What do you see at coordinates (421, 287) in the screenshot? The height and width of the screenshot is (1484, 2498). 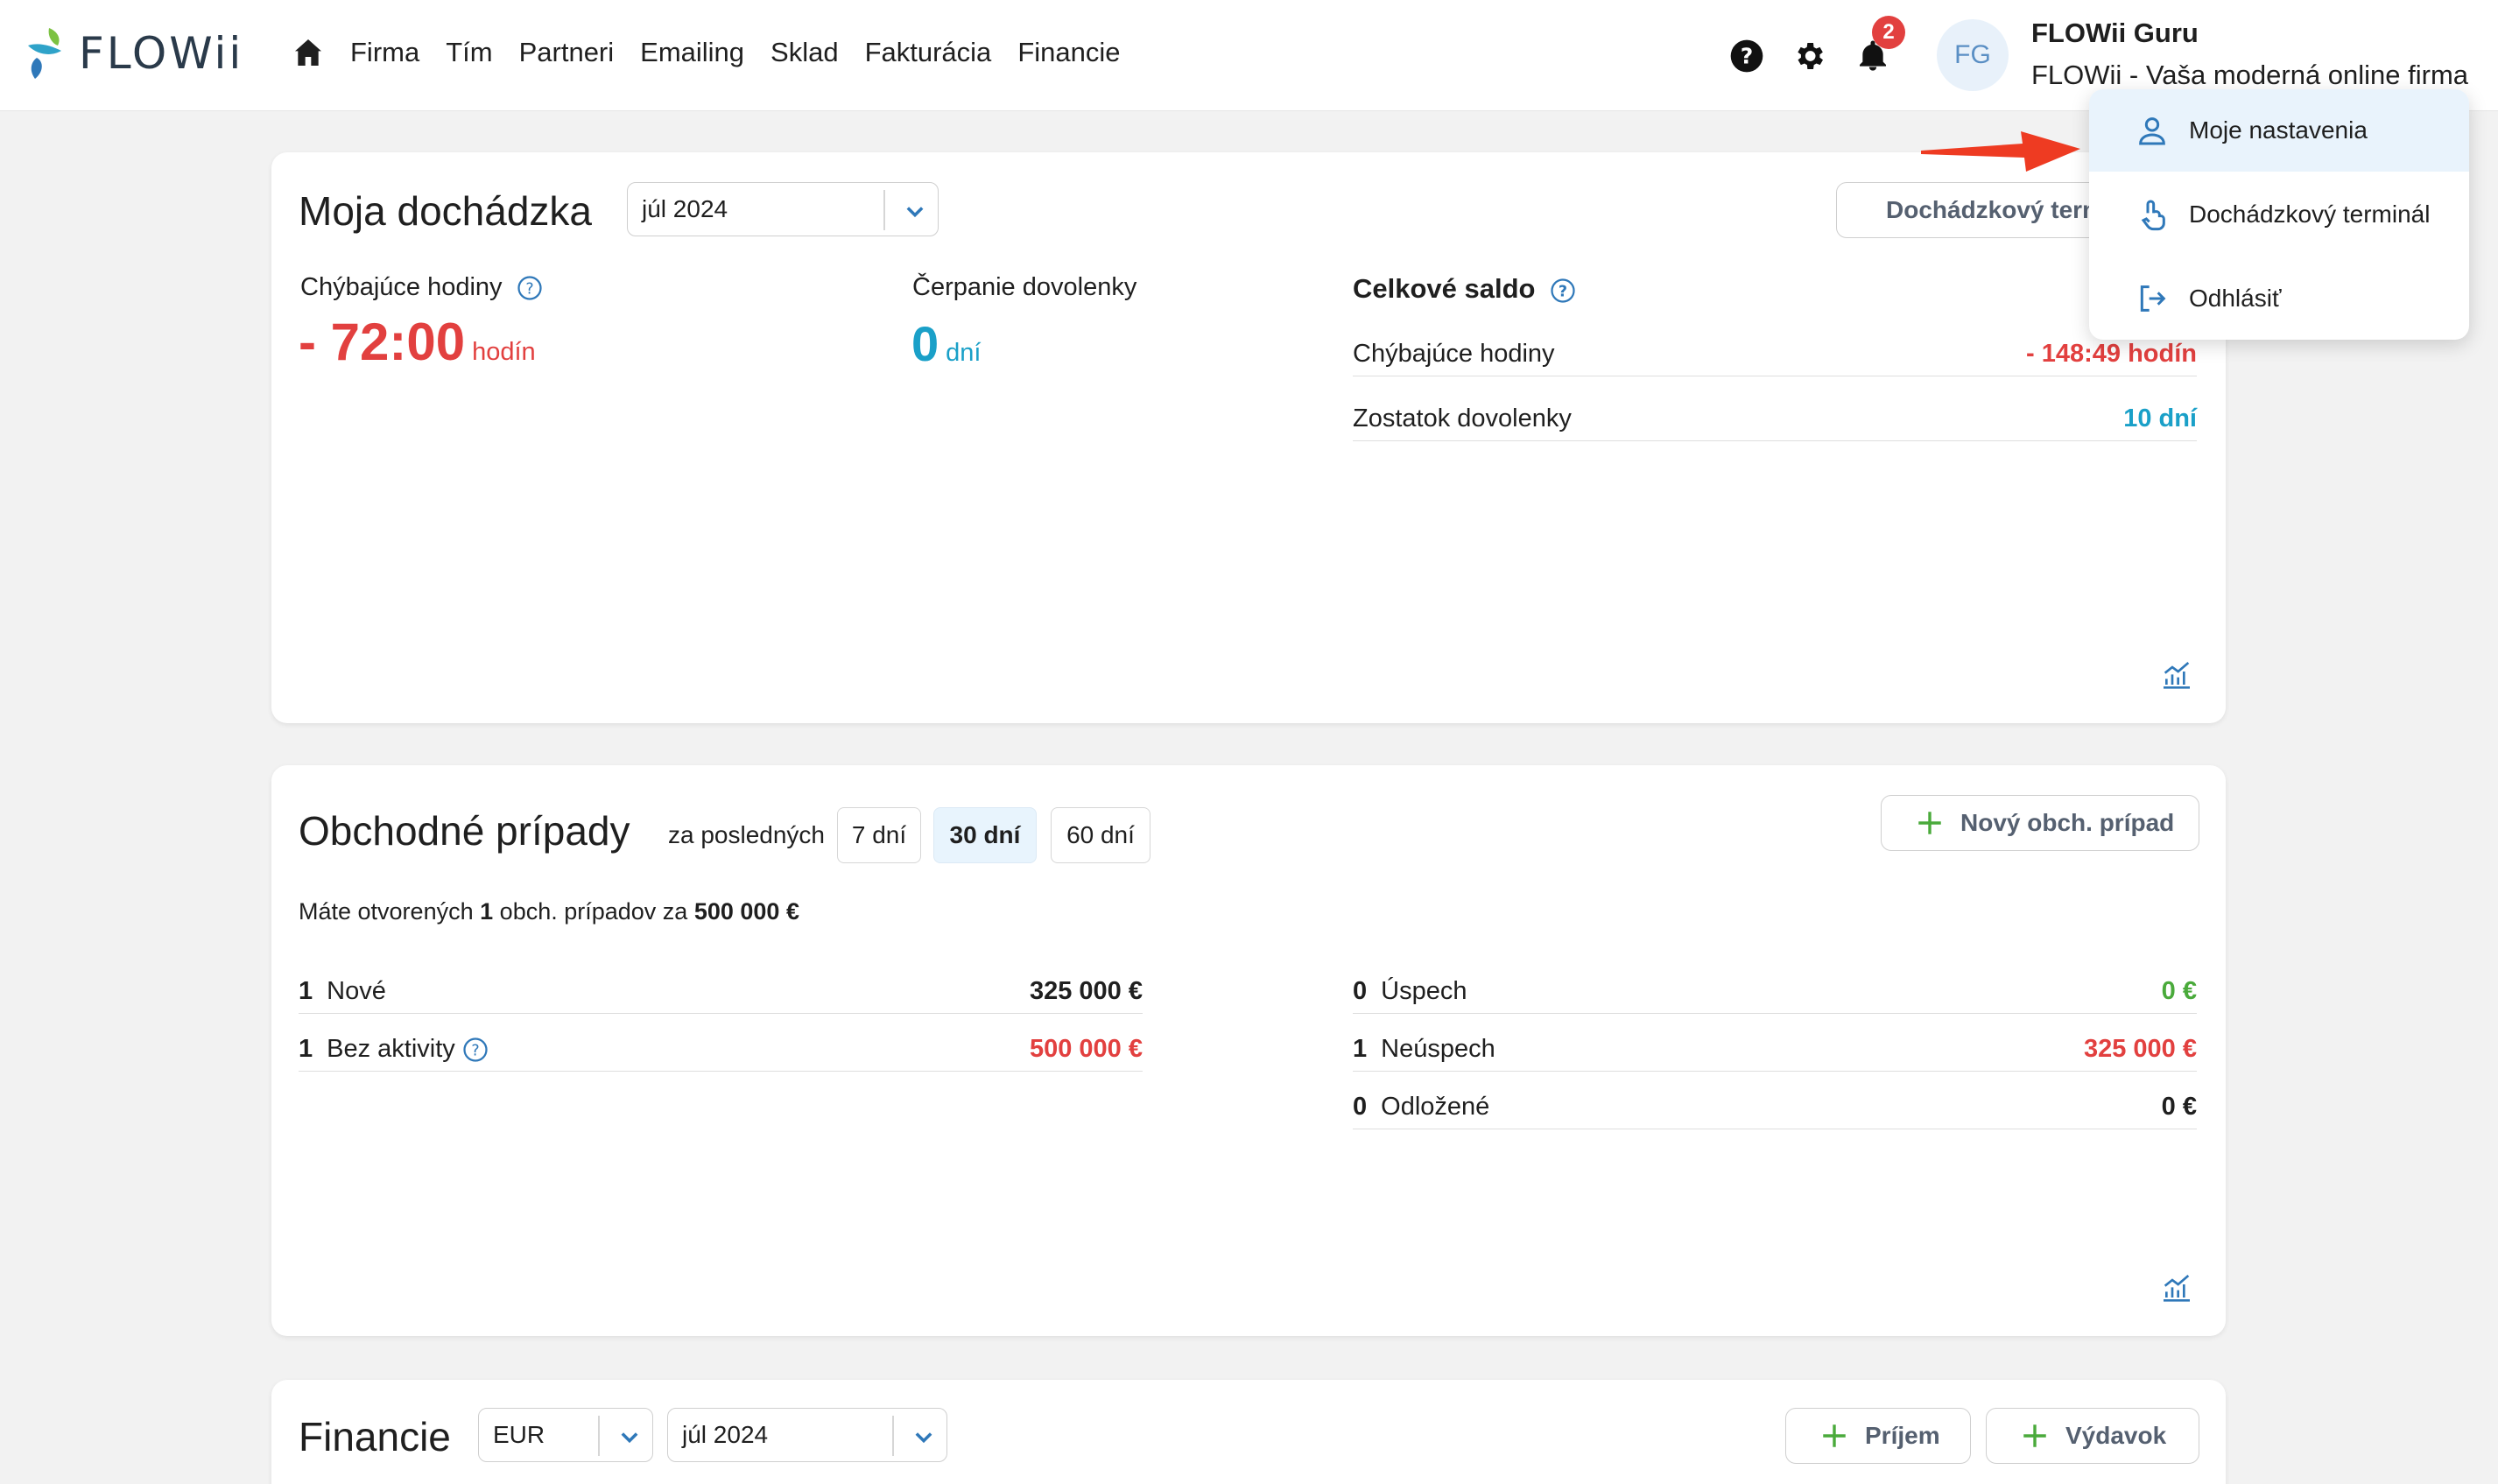 I see `missing-hours-label: Chýbajúce hodiny ?` at bounding box center [421, 287].